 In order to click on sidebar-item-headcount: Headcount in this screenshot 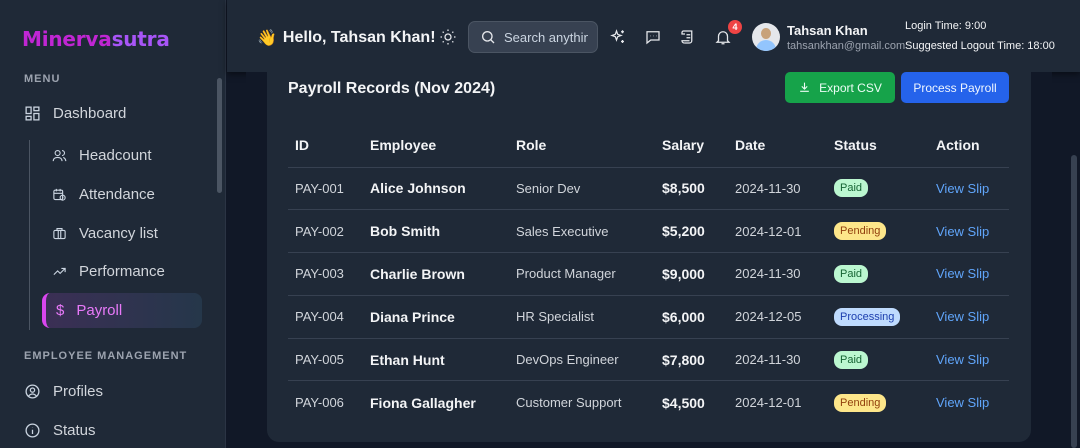, I will do `click(102, 155)`.